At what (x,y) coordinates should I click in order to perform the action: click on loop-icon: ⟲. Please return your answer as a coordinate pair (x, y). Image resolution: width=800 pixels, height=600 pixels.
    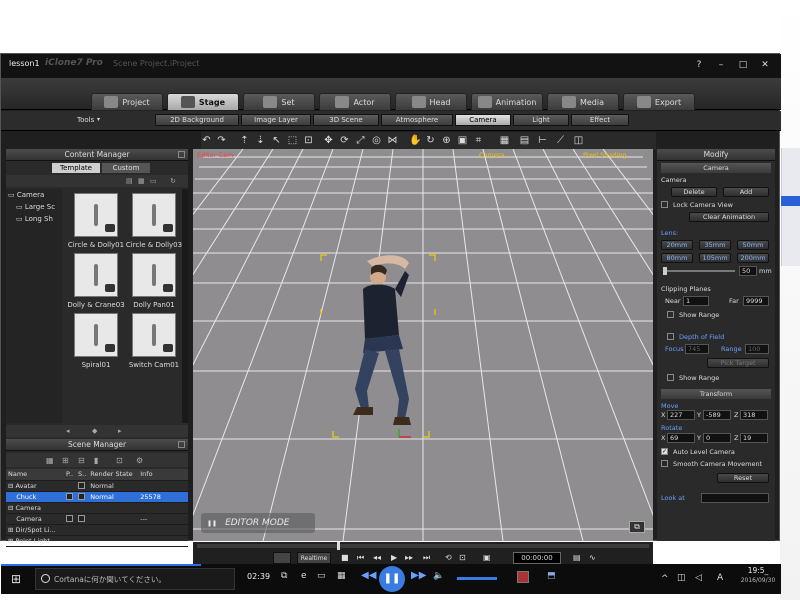
    Looking at the image, I should click on (448, 557).